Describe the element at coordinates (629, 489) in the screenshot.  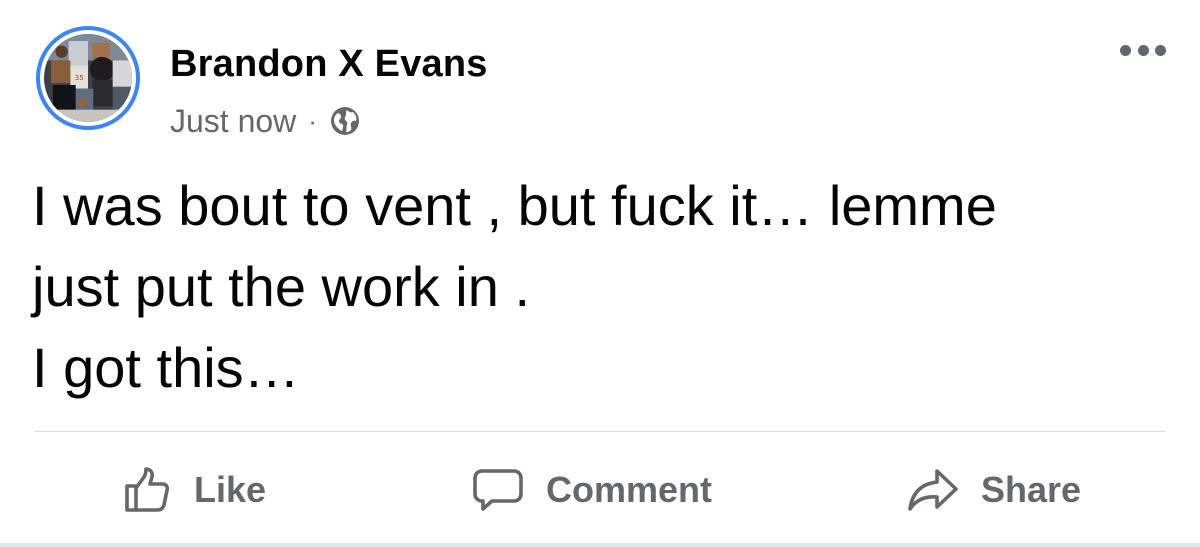
I see `comment-label: Comment` at that location.